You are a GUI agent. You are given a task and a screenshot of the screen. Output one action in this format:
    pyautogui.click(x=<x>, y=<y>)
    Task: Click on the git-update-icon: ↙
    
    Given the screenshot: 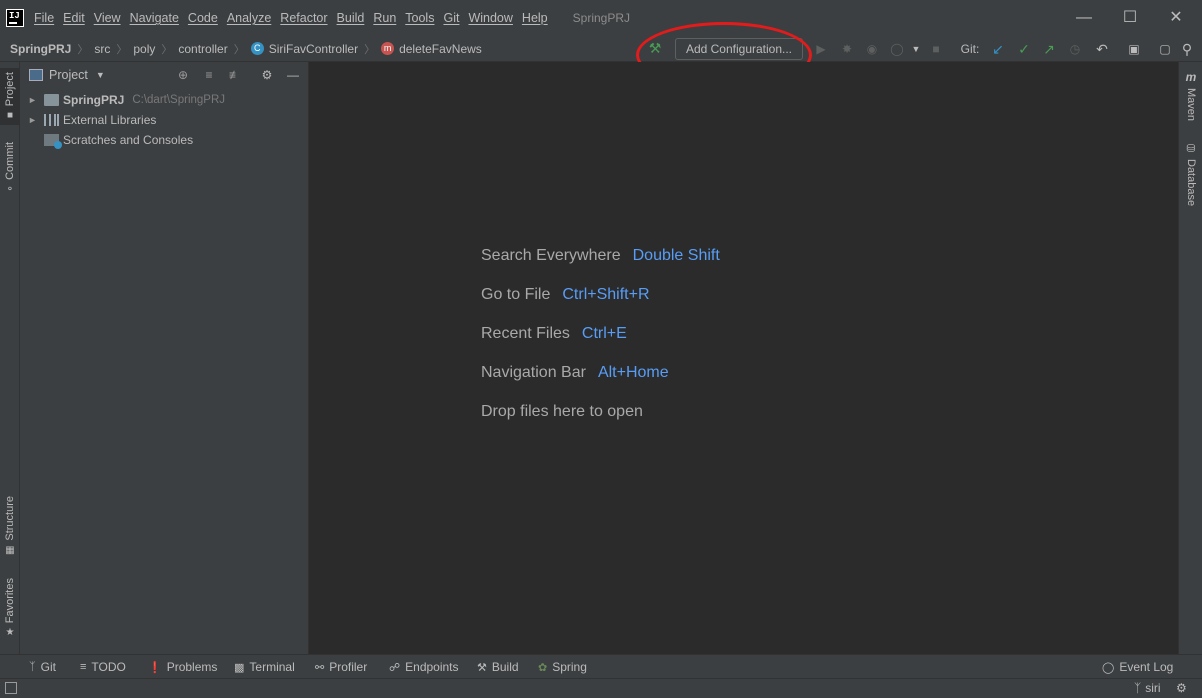 What is the action you would take?
    pyautogui.click(x=998, y=49)
    